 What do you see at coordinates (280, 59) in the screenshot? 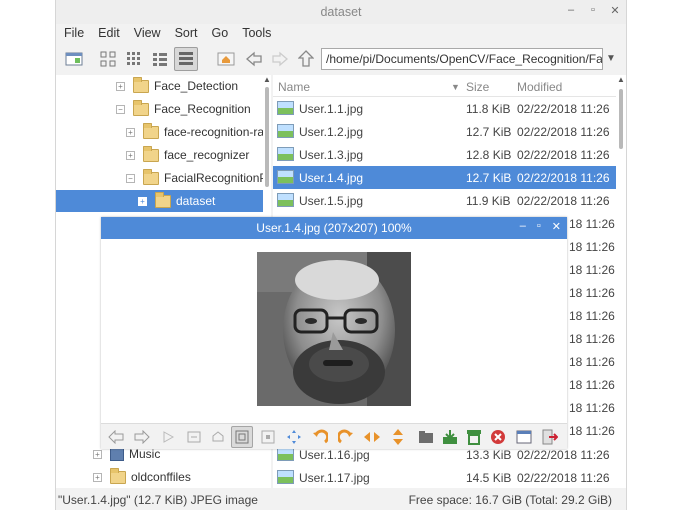
I see `forward-icon` at bounding box center [280, 59].